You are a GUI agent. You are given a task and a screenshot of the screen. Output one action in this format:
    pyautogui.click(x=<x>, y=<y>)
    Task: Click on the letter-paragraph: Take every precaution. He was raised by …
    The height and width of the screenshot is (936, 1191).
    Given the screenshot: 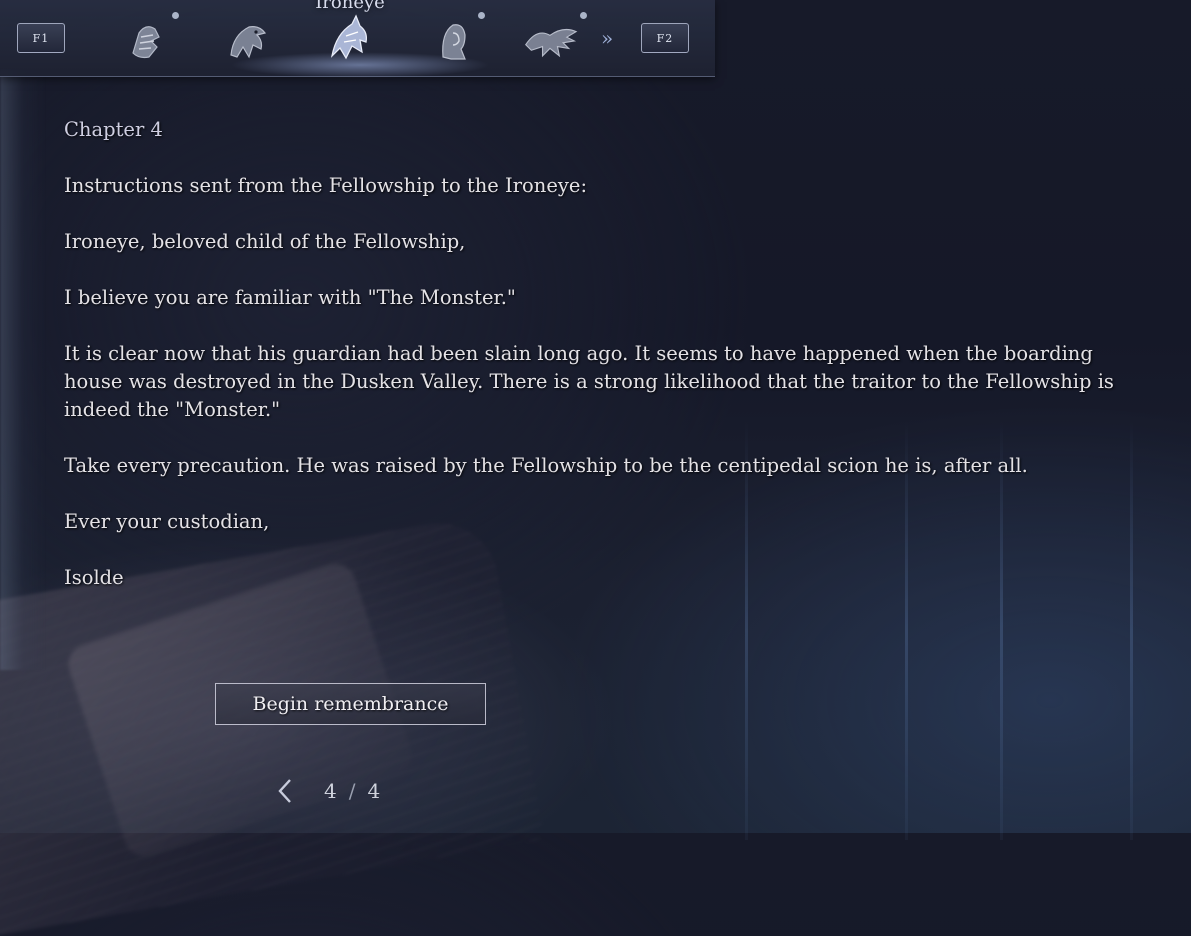 What is the action you would take?
    pyautogui.click(x=546, y=465)
    